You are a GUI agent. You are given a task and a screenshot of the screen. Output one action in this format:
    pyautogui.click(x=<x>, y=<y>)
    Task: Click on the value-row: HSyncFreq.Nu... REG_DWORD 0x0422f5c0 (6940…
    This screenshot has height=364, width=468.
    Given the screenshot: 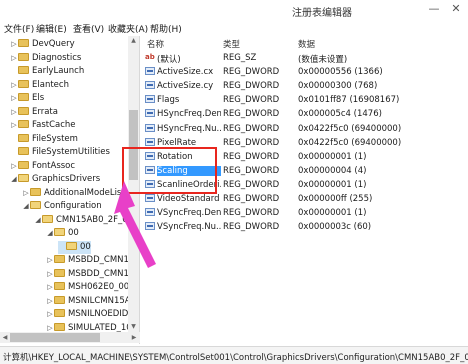 What is the action you would take?
    pyautogui.click(x=304, y=129)
    